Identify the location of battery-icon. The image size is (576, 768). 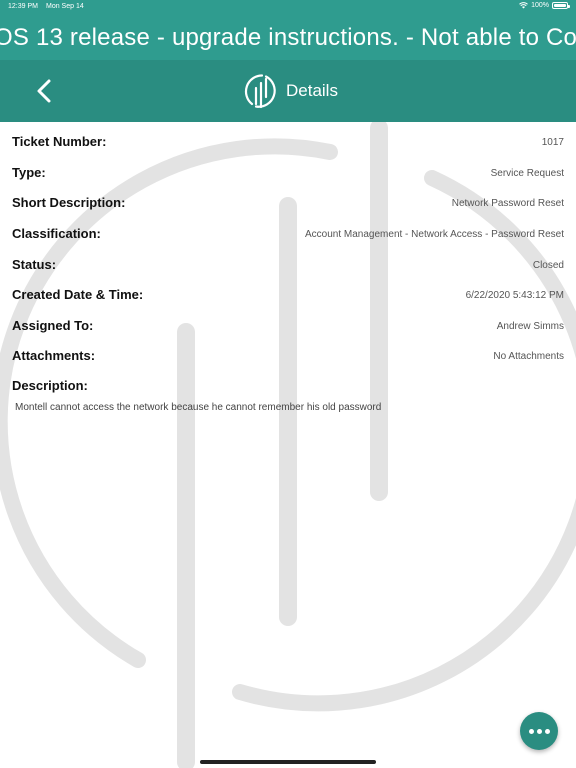
(561, 5).